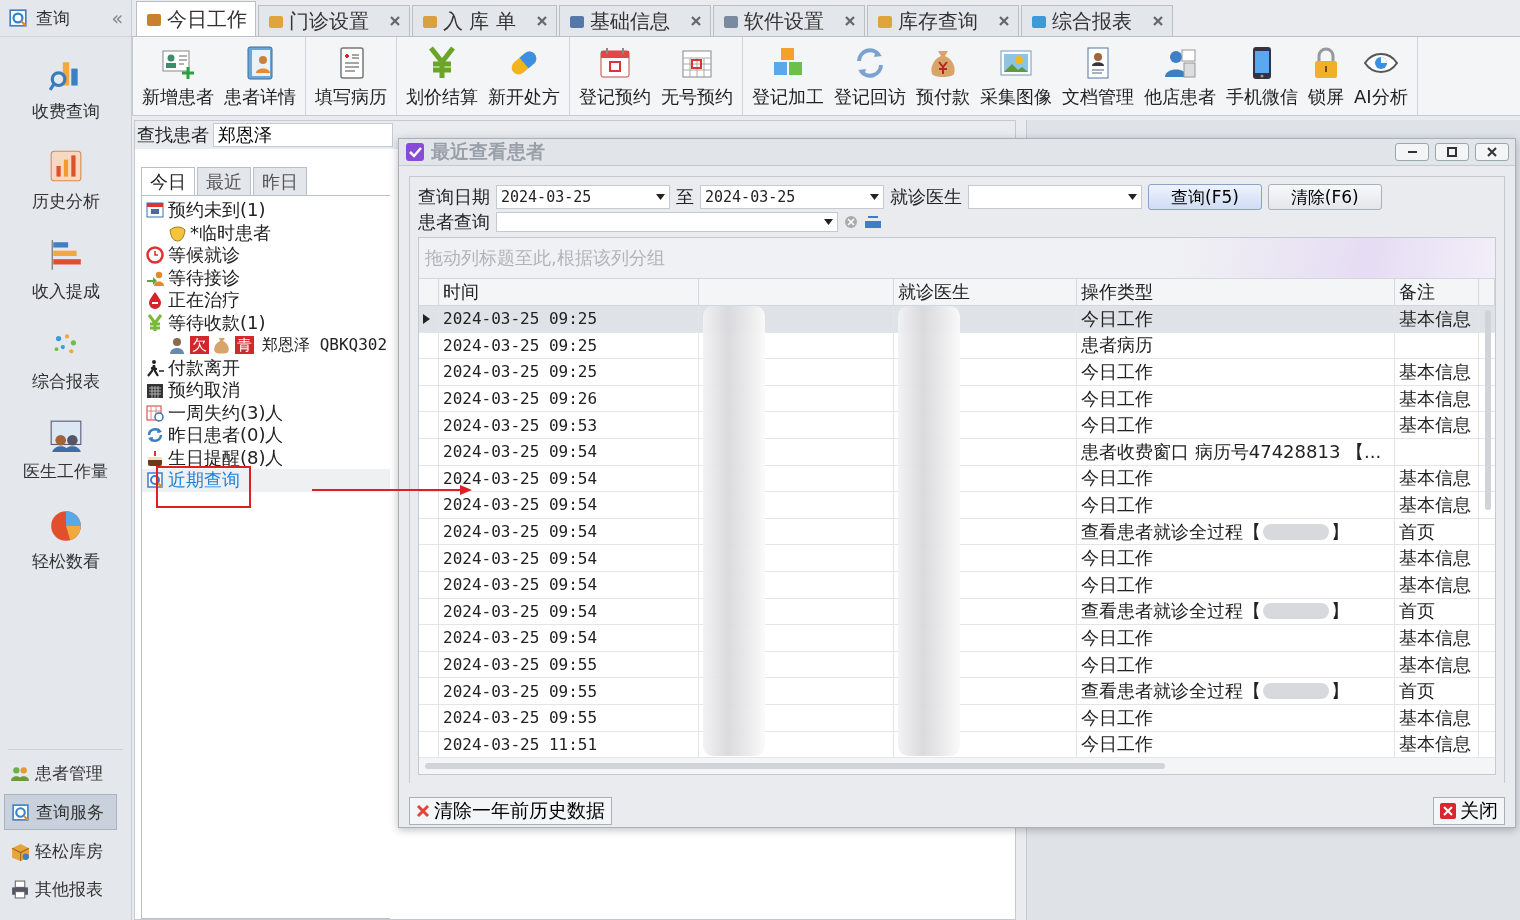  I want to click on module-item: 患者管理, so click(60, 773).